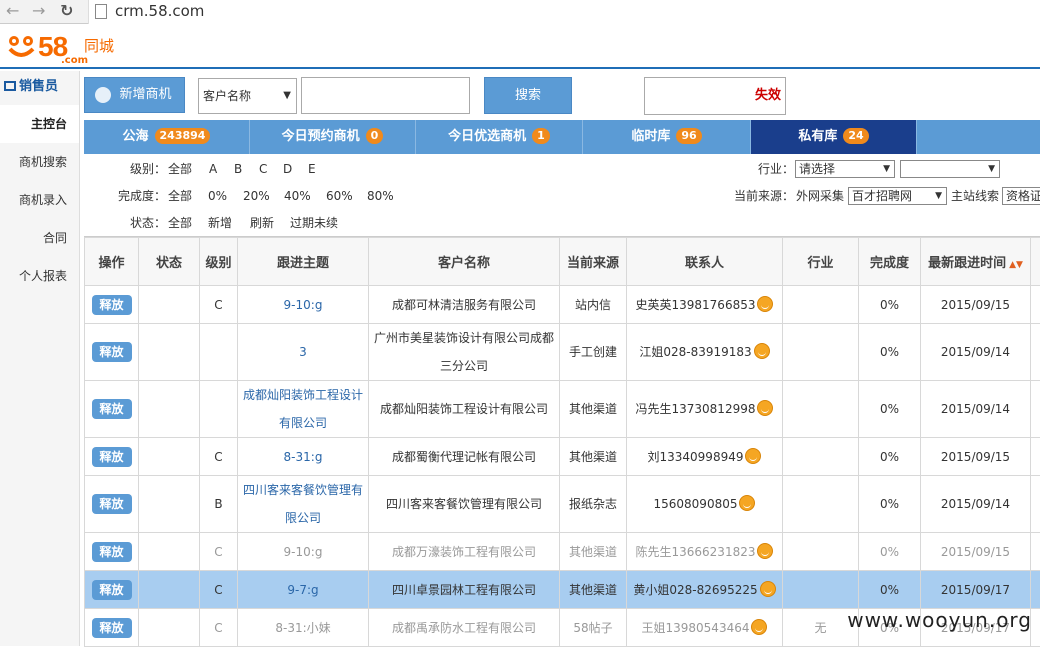  I want to click on topic-link: 8-31:小妹, so click(303, 628).